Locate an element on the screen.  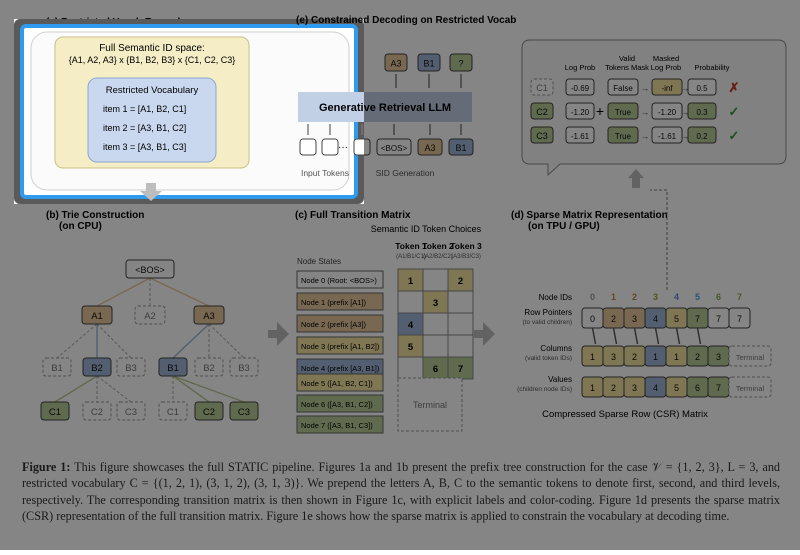
panel-d-label: (d) Sparse Matrix Representation is located at coordinates (589, 215).